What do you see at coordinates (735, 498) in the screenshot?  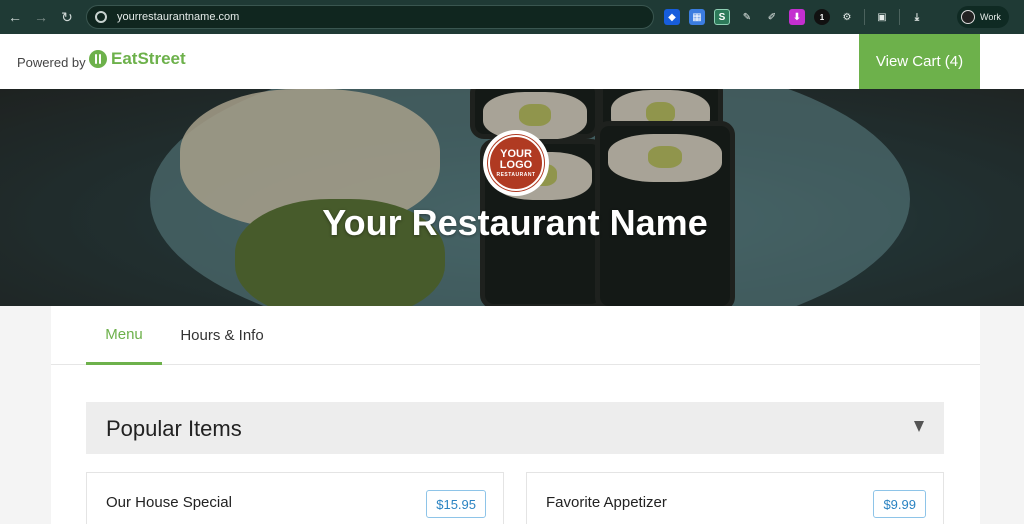 I see `menu-item-card: Favorite Appetizer $9.99` at bounding box center [735, 498].